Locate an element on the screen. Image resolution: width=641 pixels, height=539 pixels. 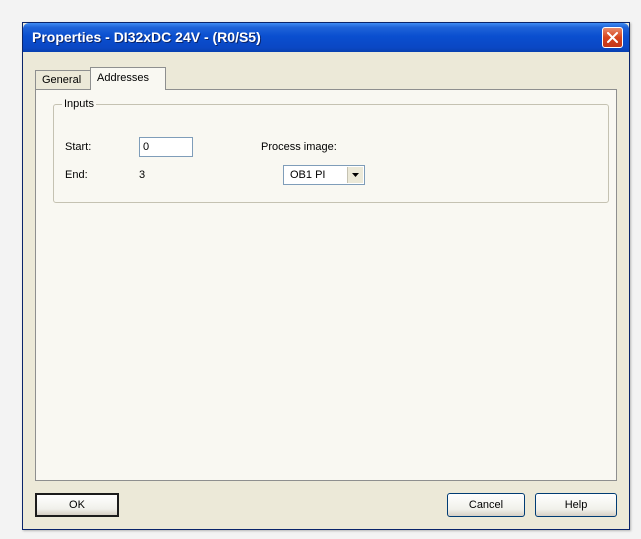
process-image-select: OB1 PI is located at coordinates (324, 175).